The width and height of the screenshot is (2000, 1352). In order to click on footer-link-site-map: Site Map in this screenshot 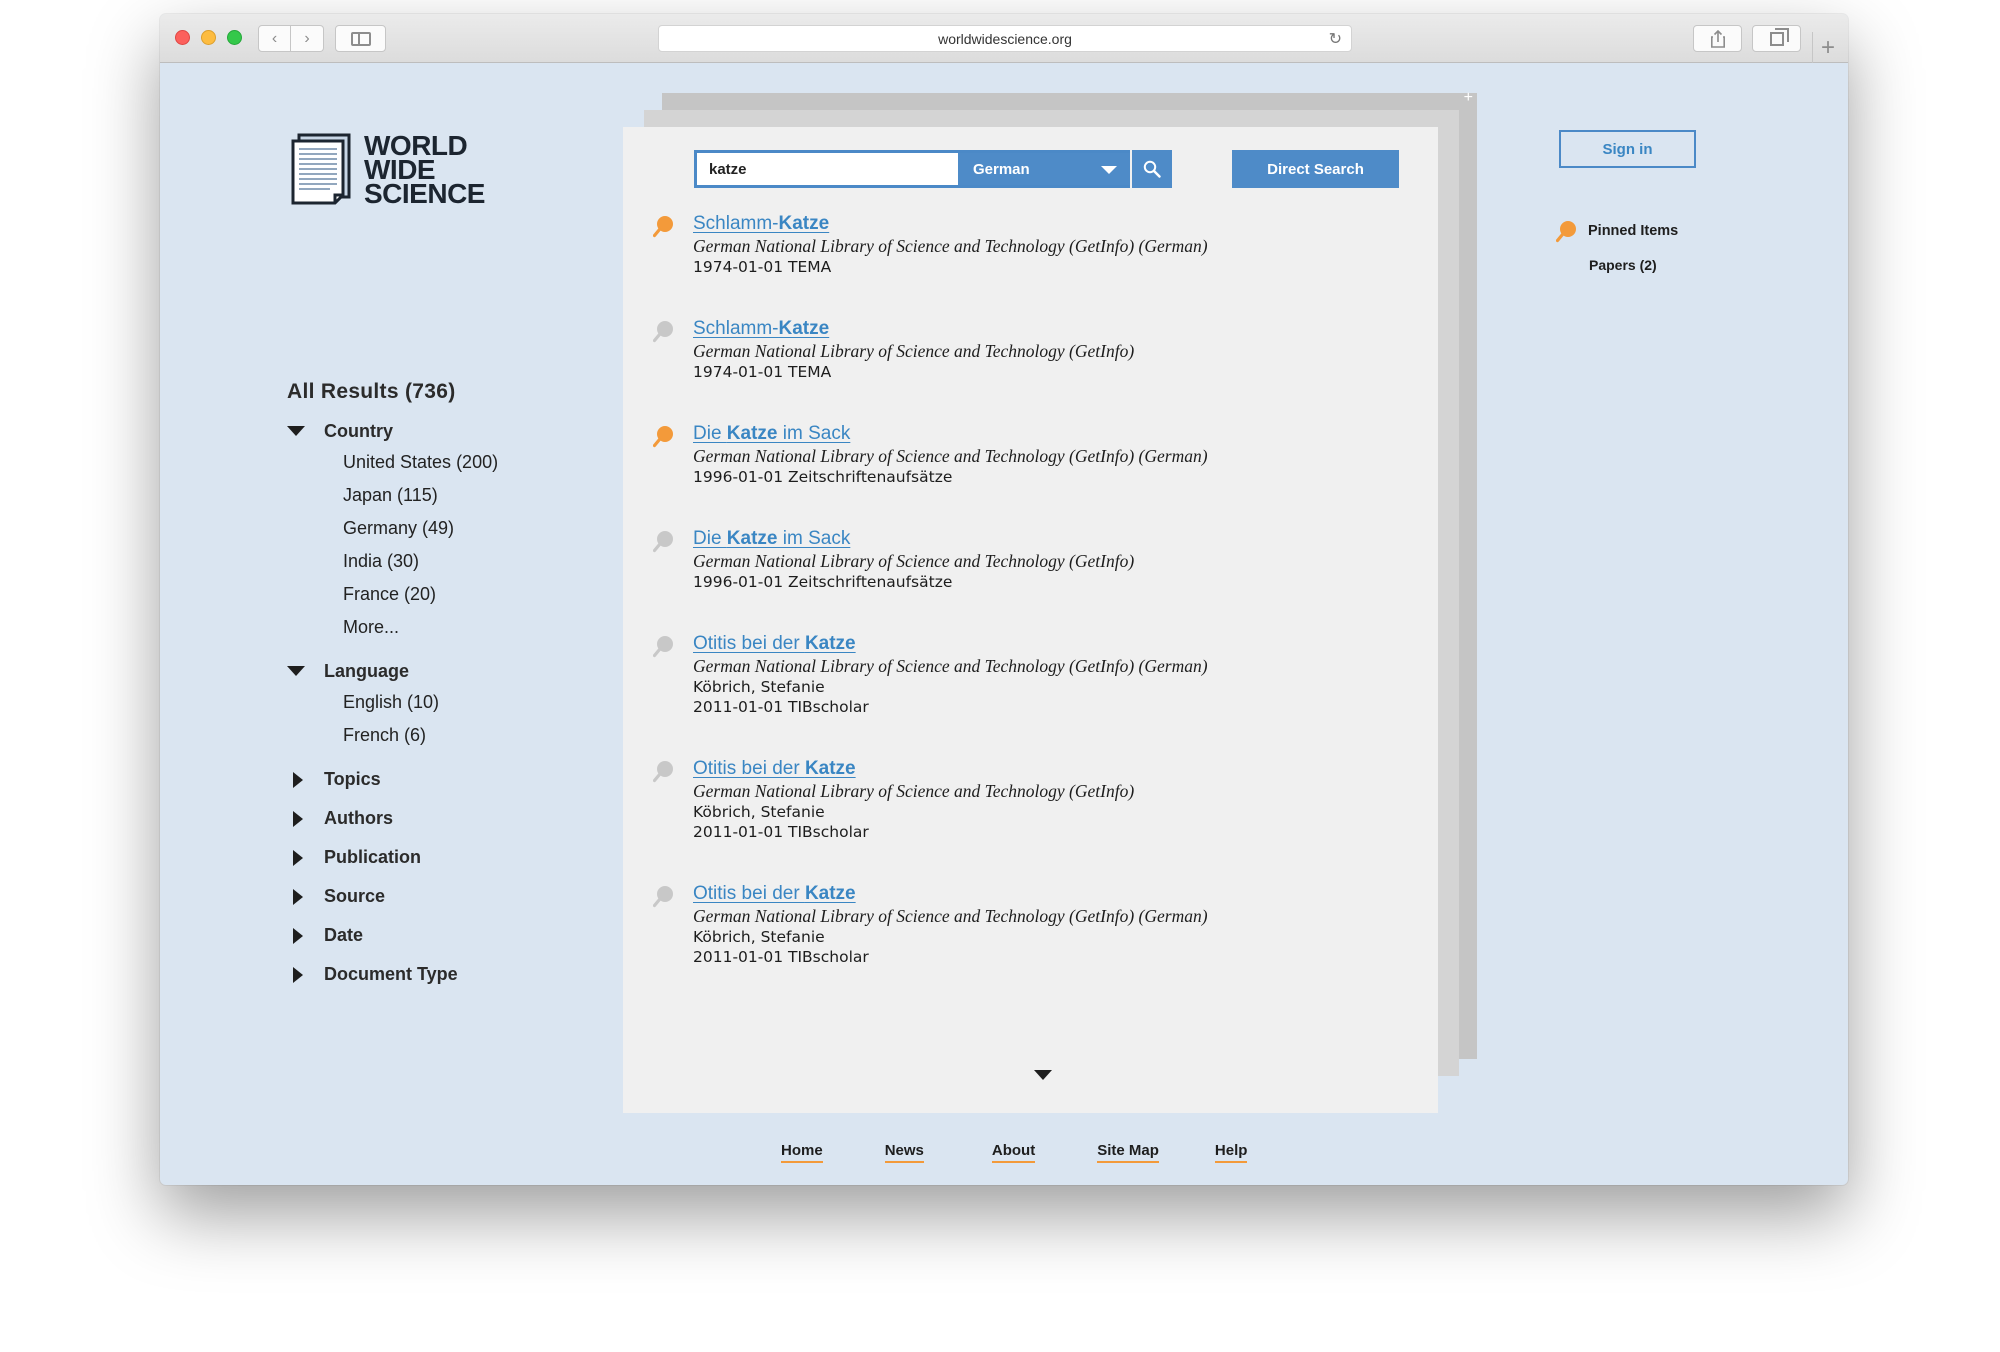, I will do `click(1128, 1152)`.